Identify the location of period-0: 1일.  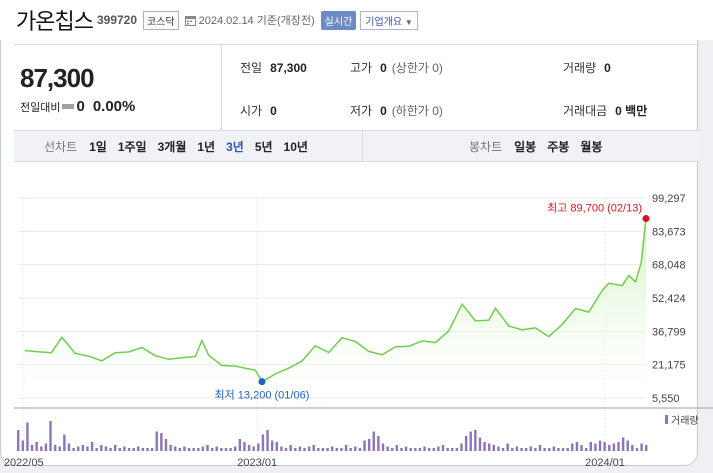
(98, 146).